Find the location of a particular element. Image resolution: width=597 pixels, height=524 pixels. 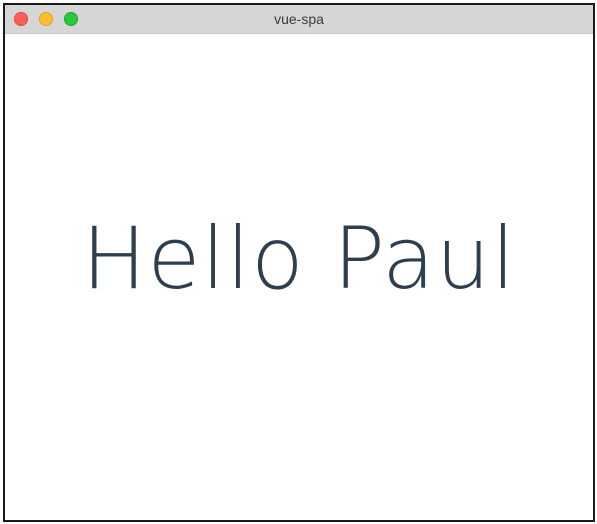

title-bar: vue-spa is located at coordinates (299, 19).